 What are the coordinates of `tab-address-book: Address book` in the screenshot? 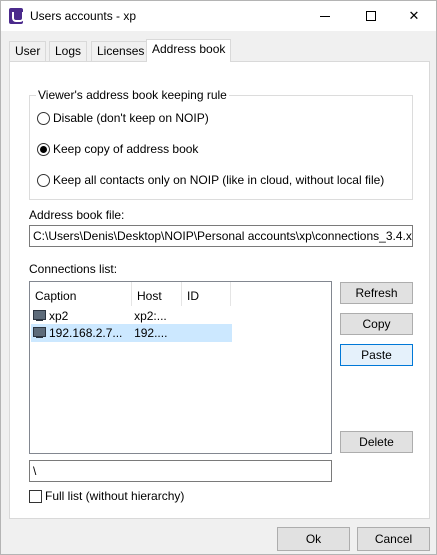 It's located at (189, 50).